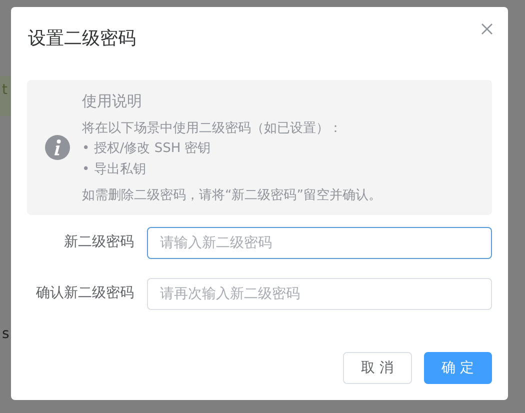  I want to click on notice-title: 使用说明, so click(112, 101).